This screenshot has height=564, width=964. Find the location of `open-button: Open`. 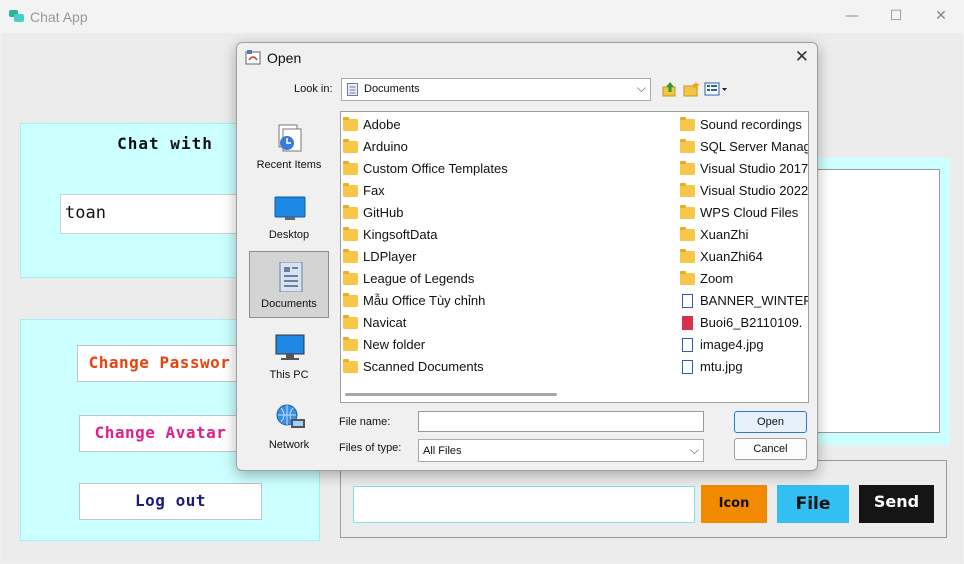

open-button: Open is located at coordinates (770, 422).